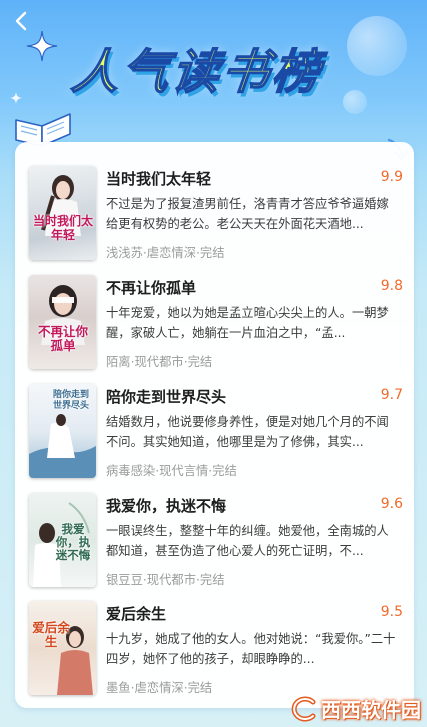 The image size is (427, 727). Describe the element at coordinates (171, 471) in the screenshot. I see `book-meta: 病毒感染·现代言情·完结` at that location.